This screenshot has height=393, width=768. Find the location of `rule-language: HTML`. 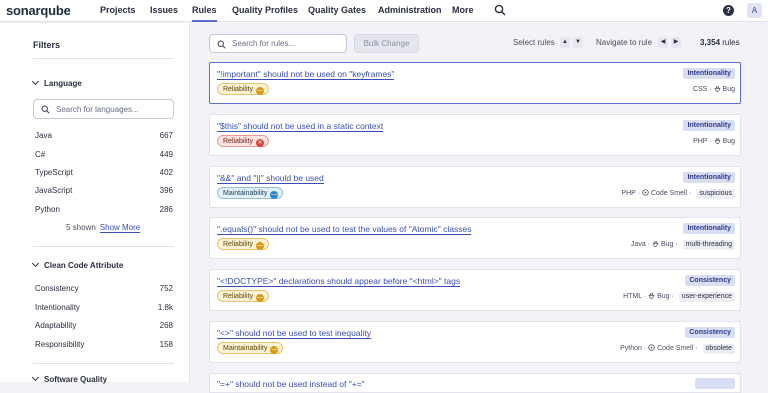

rule-language: HTML is located at coordinates (632, 296).